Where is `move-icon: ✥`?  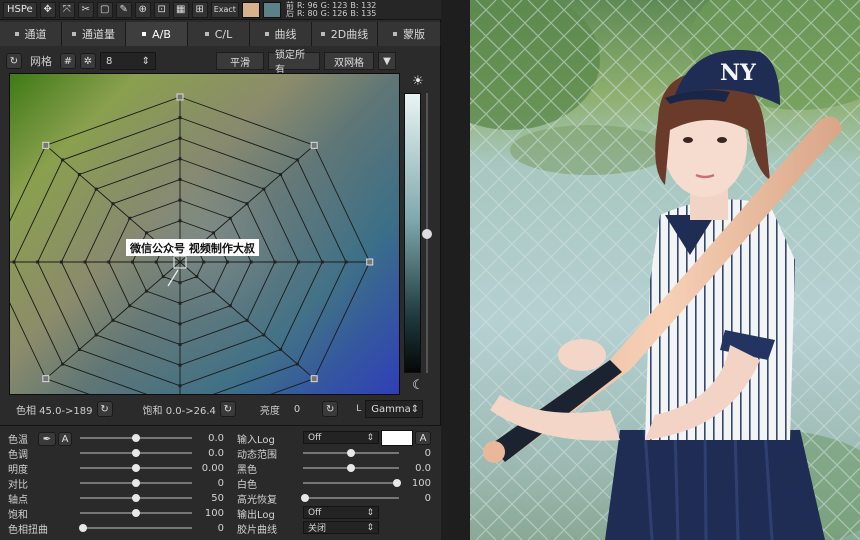 move-icon: ✥ is located at coordinates (47, 9).